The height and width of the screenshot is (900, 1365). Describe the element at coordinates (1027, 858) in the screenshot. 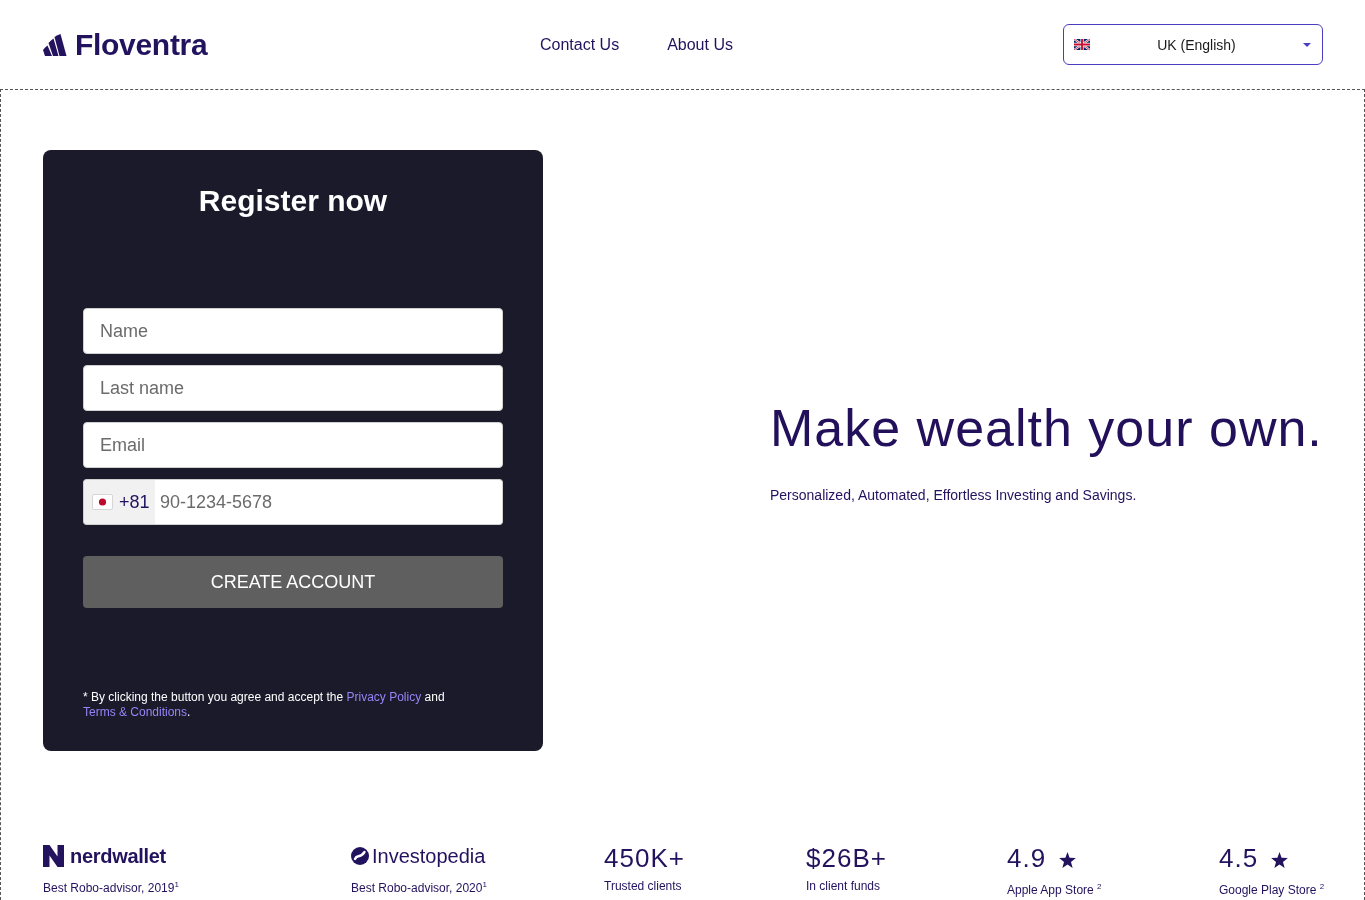

I see `metric-value: 4.9` at that location.